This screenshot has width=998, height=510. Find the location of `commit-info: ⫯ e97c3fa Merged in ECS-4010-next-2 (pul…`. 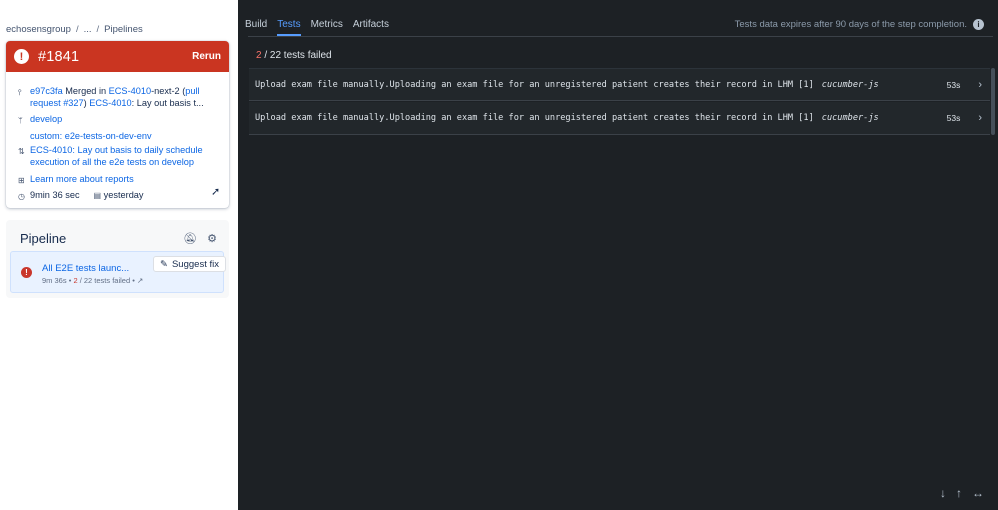

commit-info: ⫯ e97c3fa Merged in ECS-4010-next-2 (pul… is located at coordinates (118, 97).